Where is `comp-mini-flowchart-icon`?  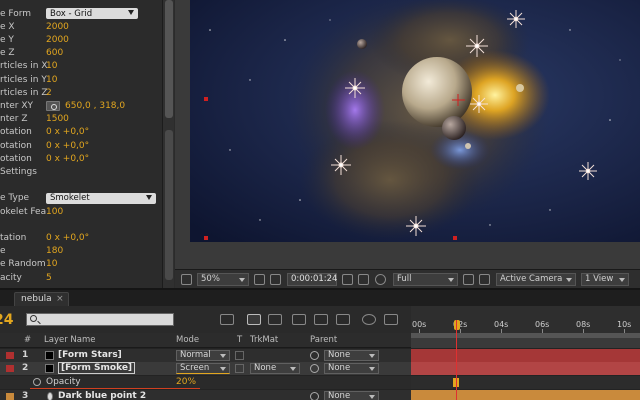
comp-mini-flowchart-icon is located at coordinates (227, 319).